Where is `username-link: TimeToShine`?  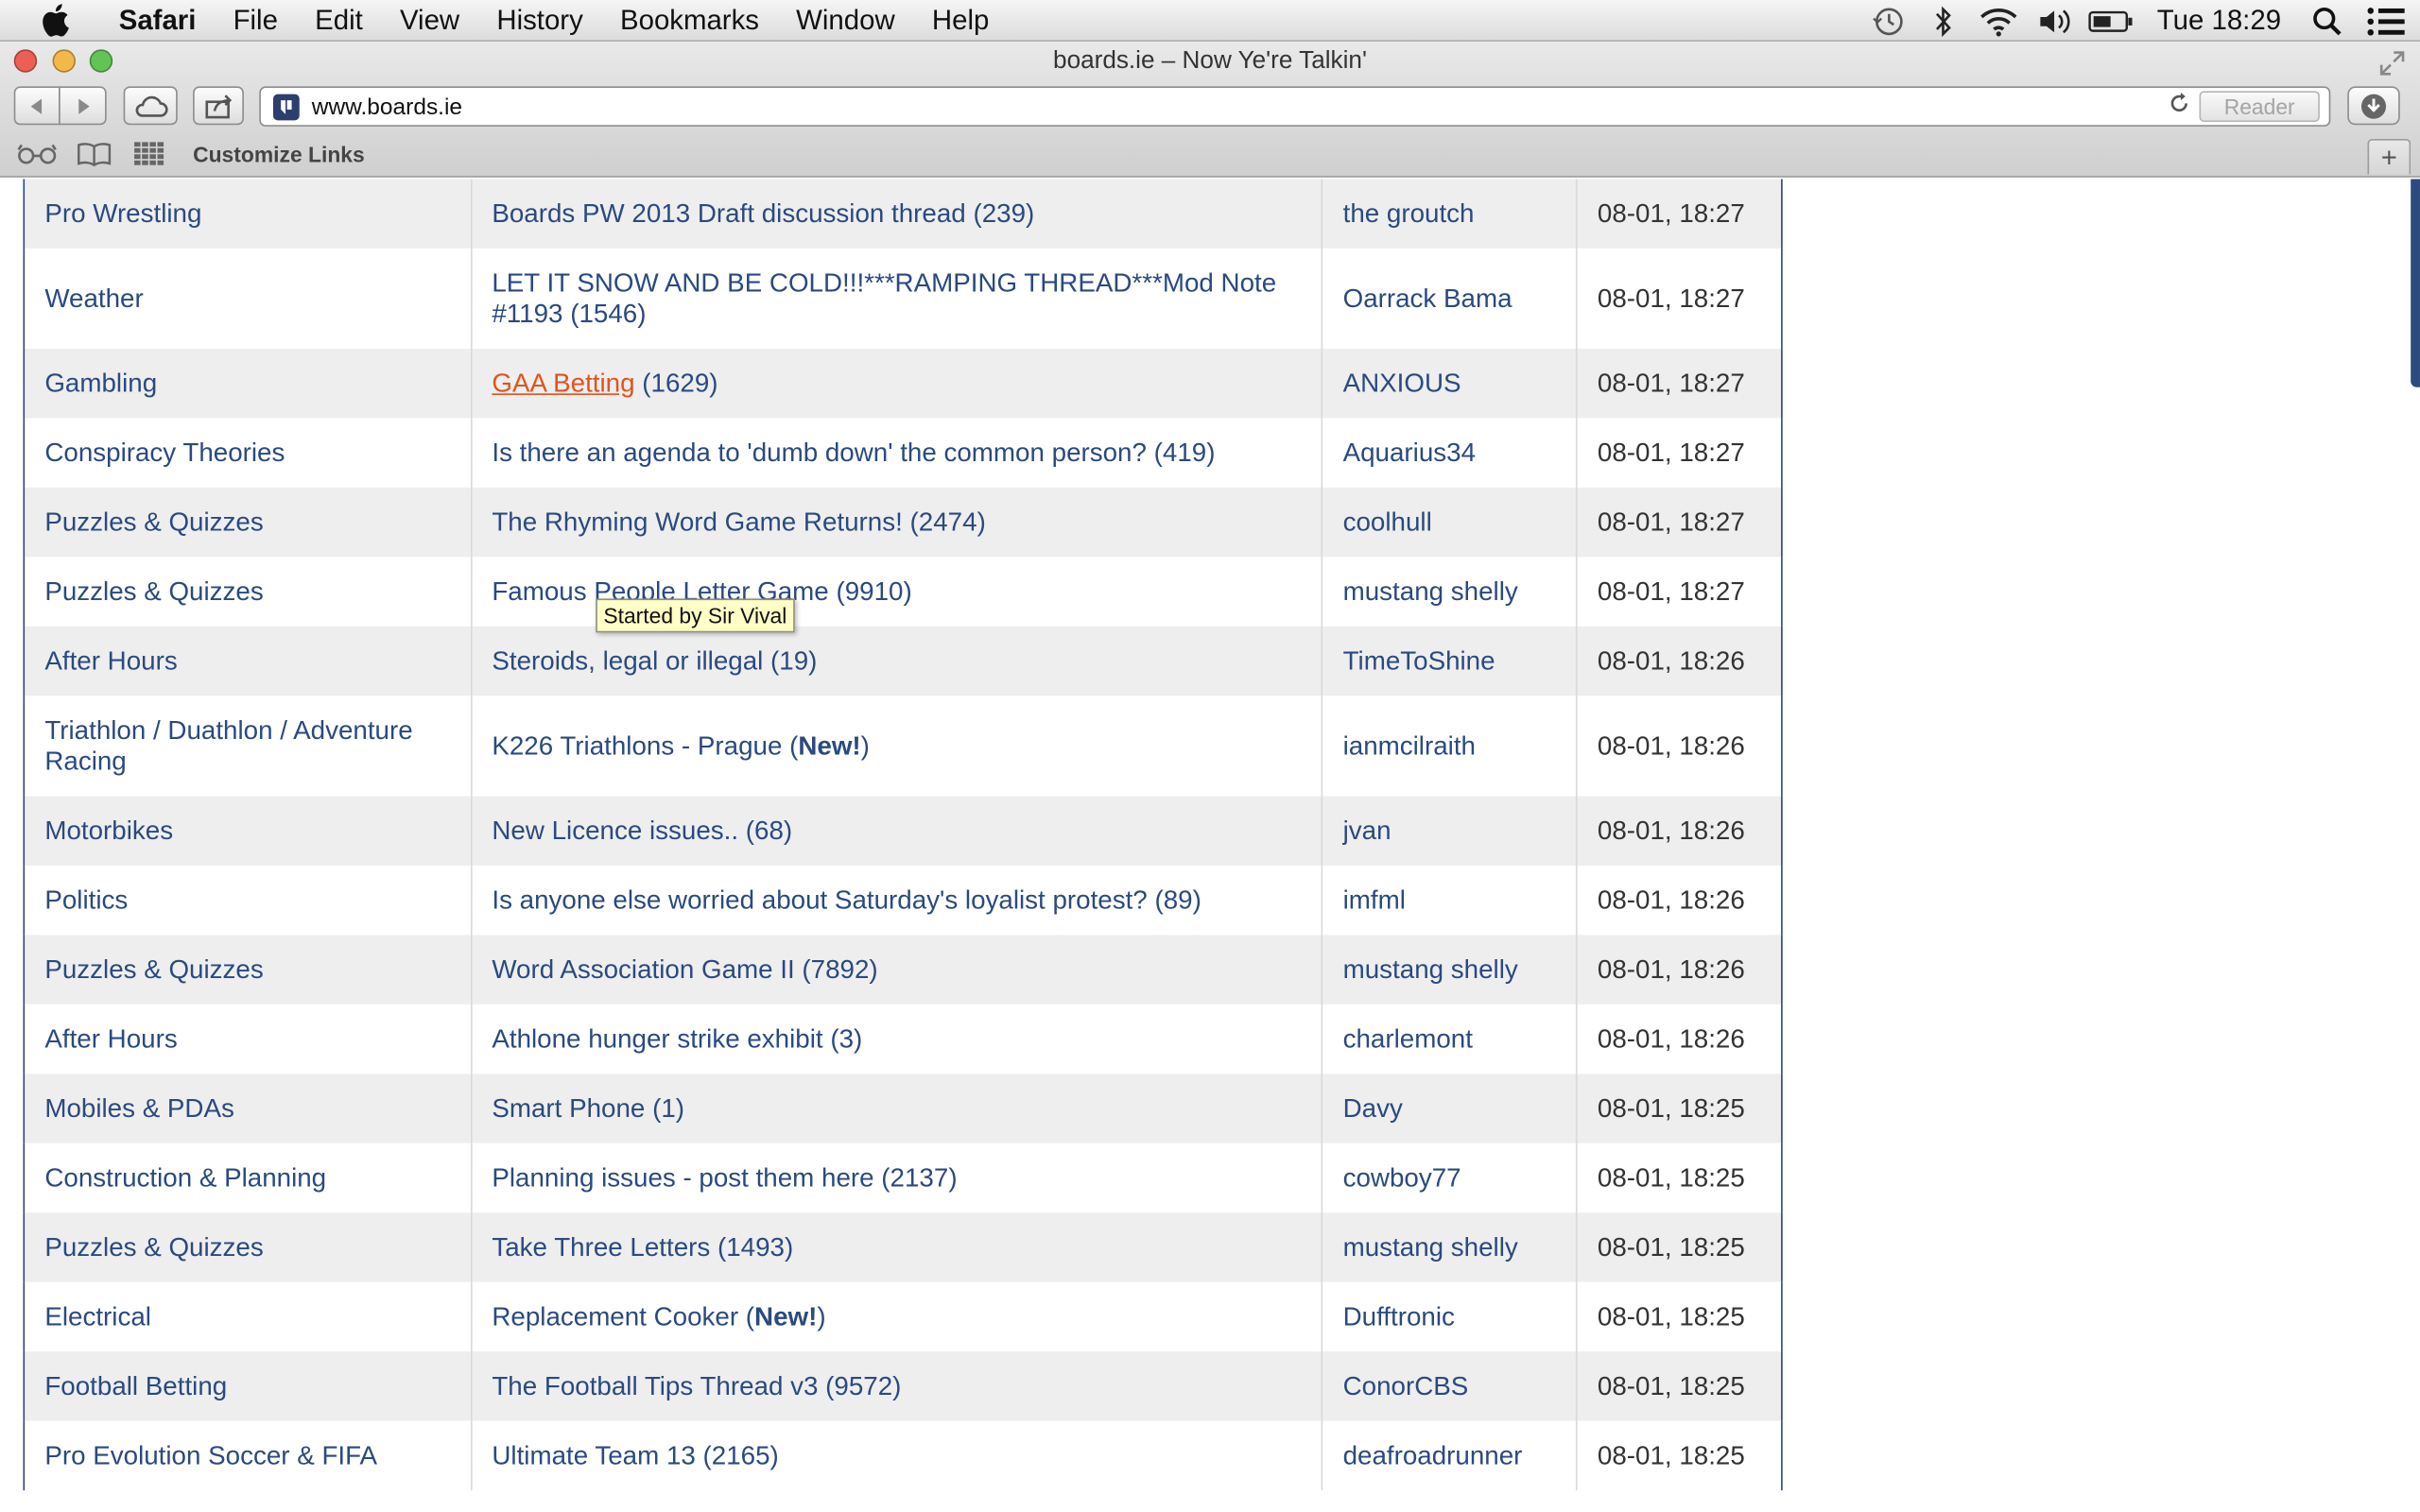 username-link: TimeToShine is located at coordinates (1419, 660).